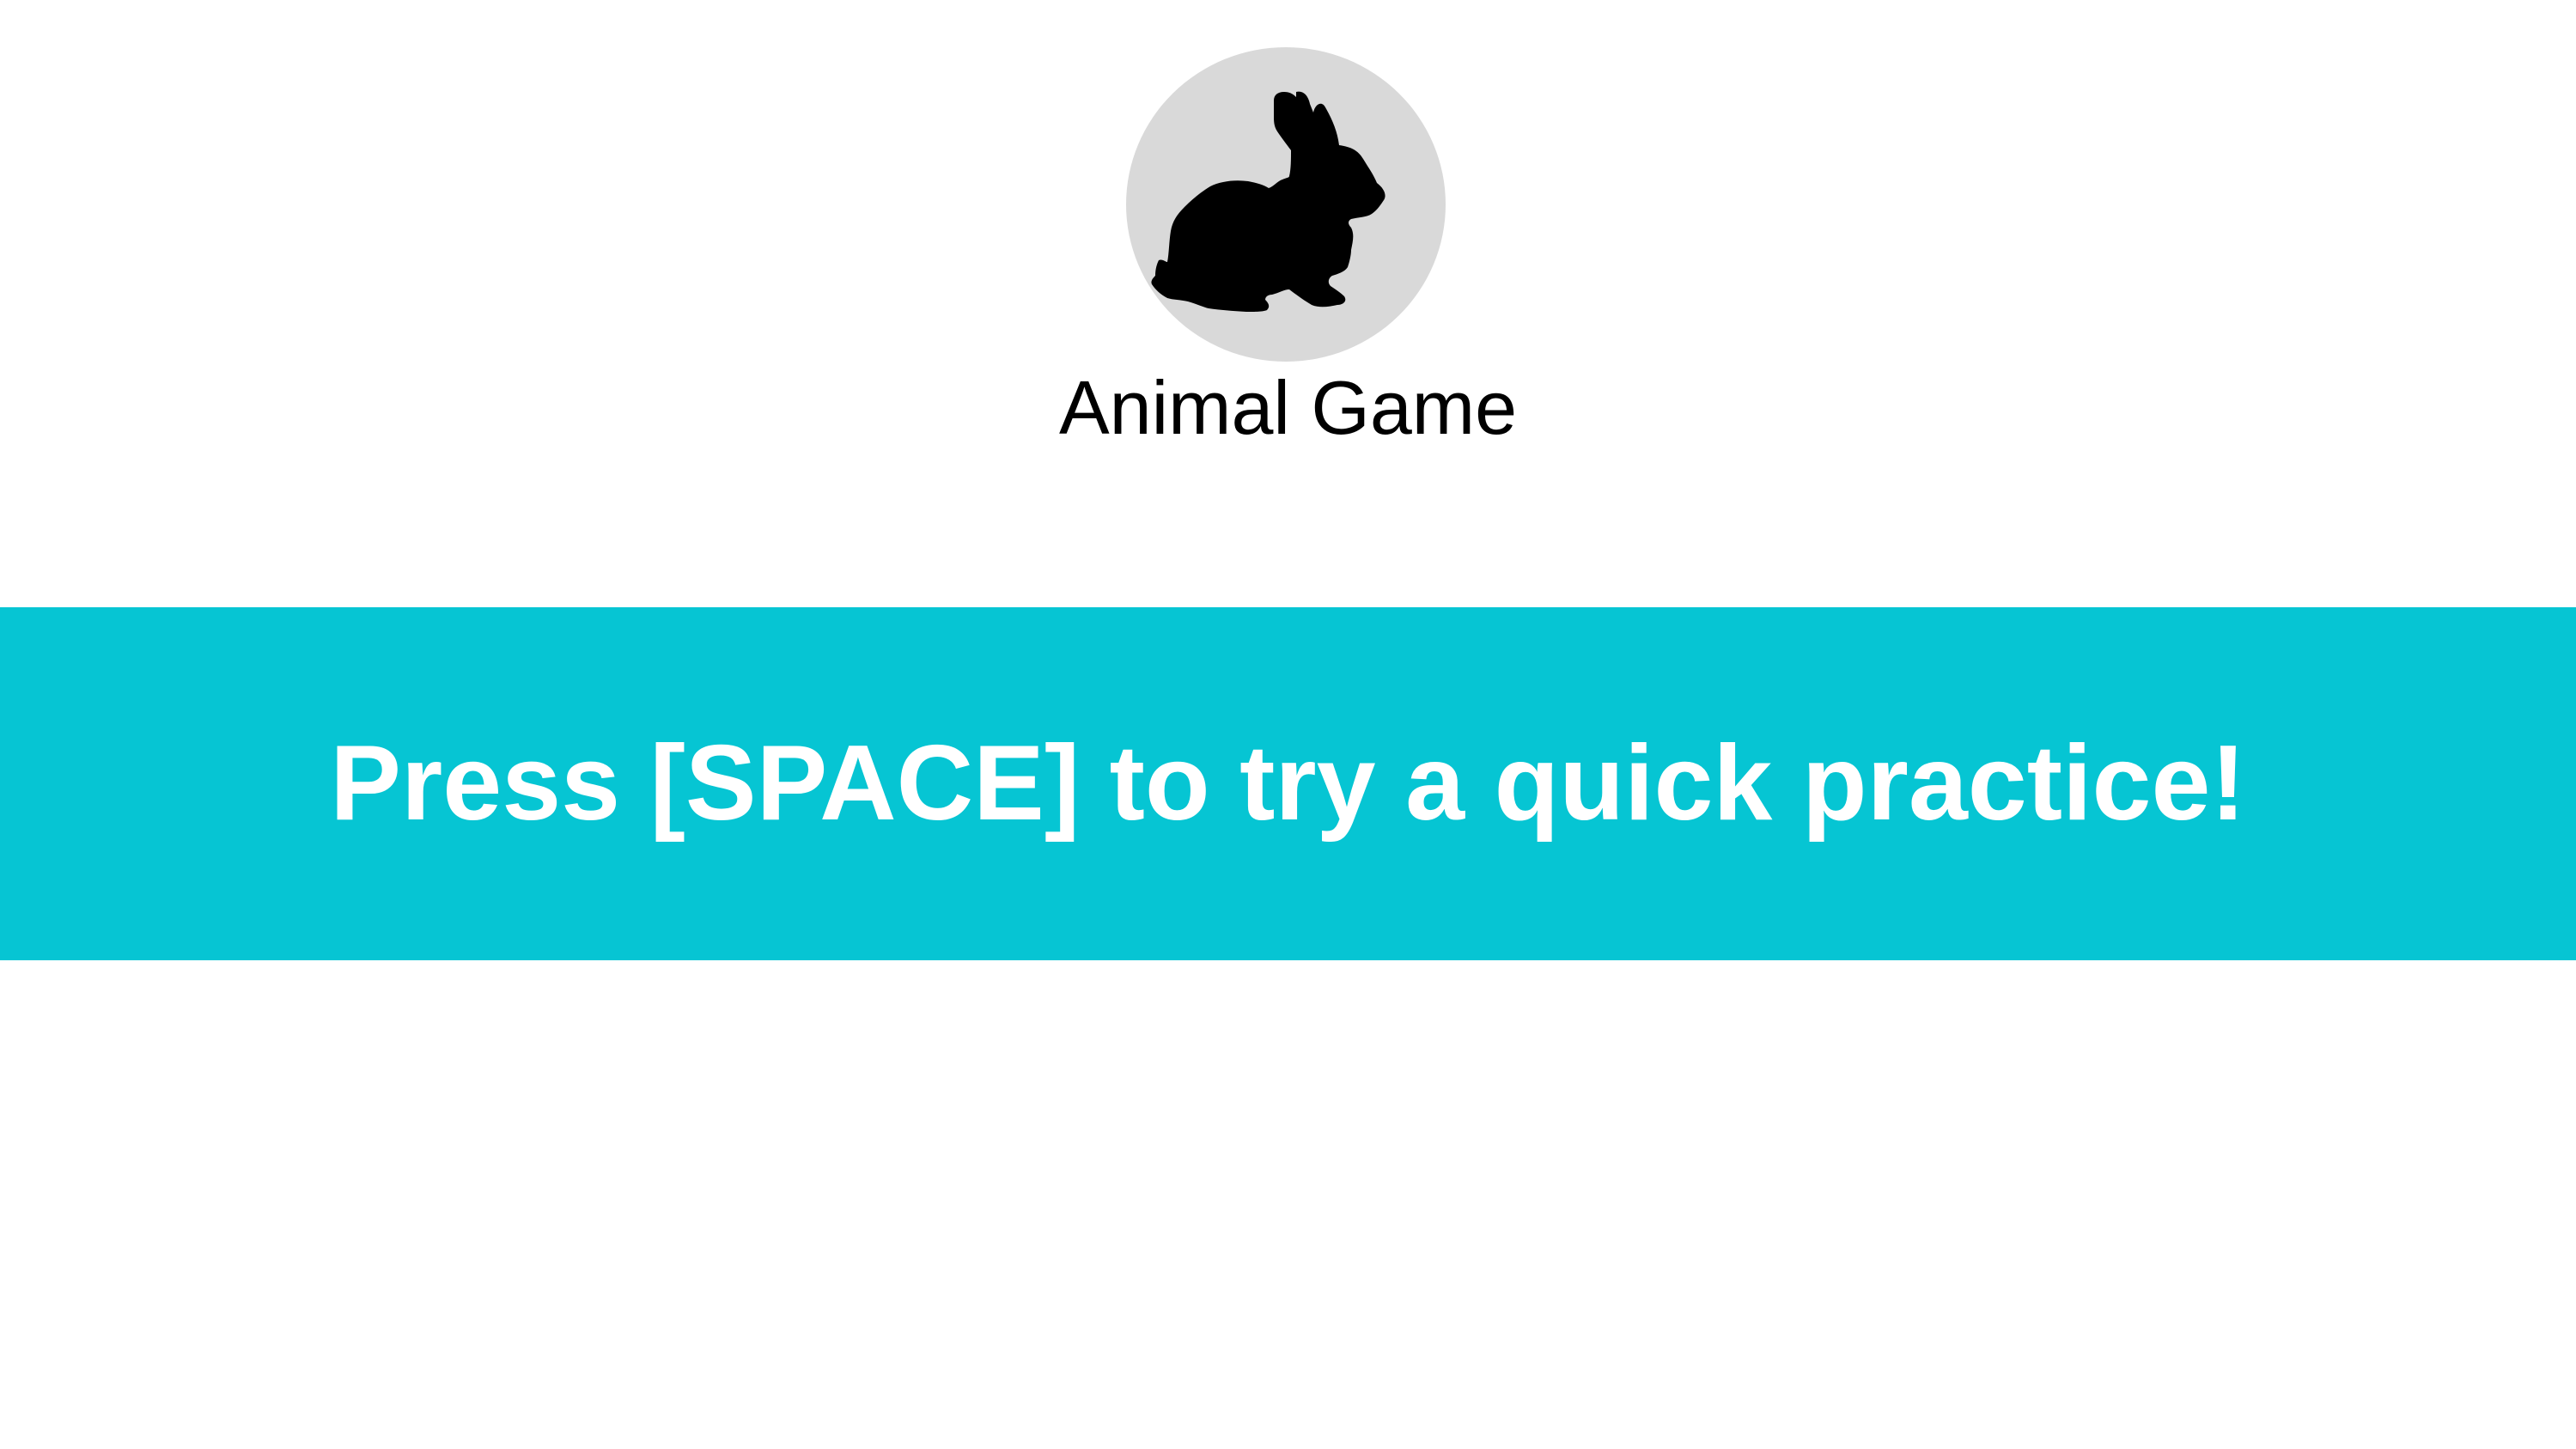 This screenshot has height=1449, width=2576. I want to click on practice-prompt-text: Press [SPACE] to try a quick practice!, so click(1288, 783).